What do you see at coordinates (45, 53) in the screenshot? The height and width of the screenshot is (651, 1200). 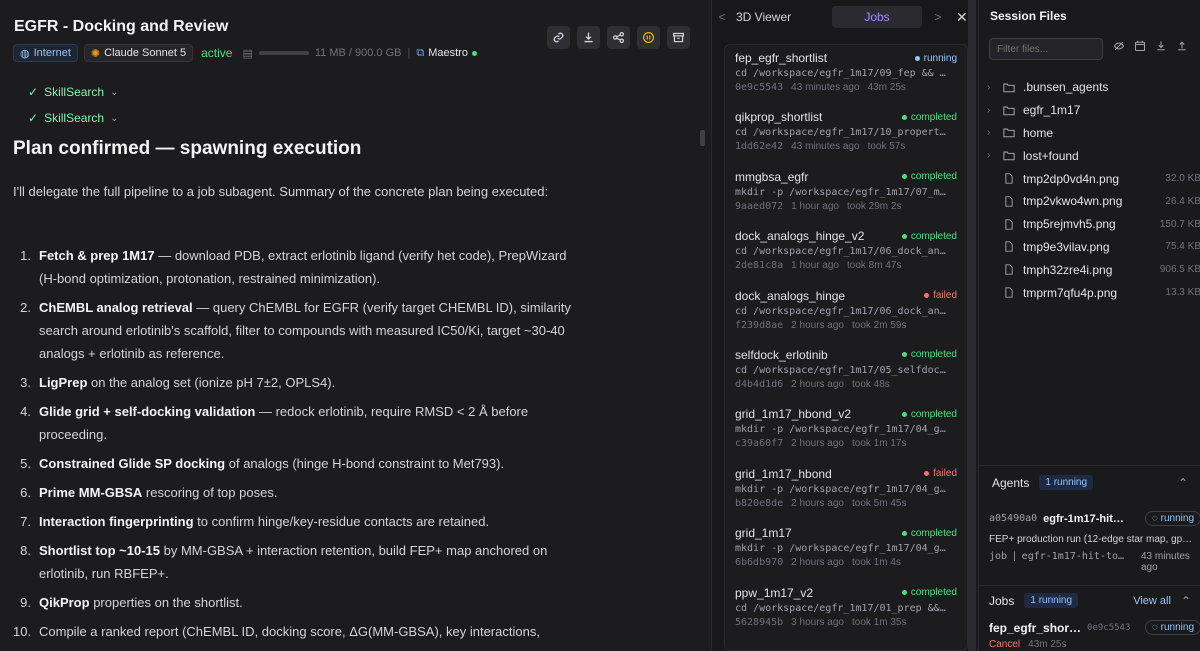 I see `internet-badge: ◍ Internet` at bounding box center [45, 53].